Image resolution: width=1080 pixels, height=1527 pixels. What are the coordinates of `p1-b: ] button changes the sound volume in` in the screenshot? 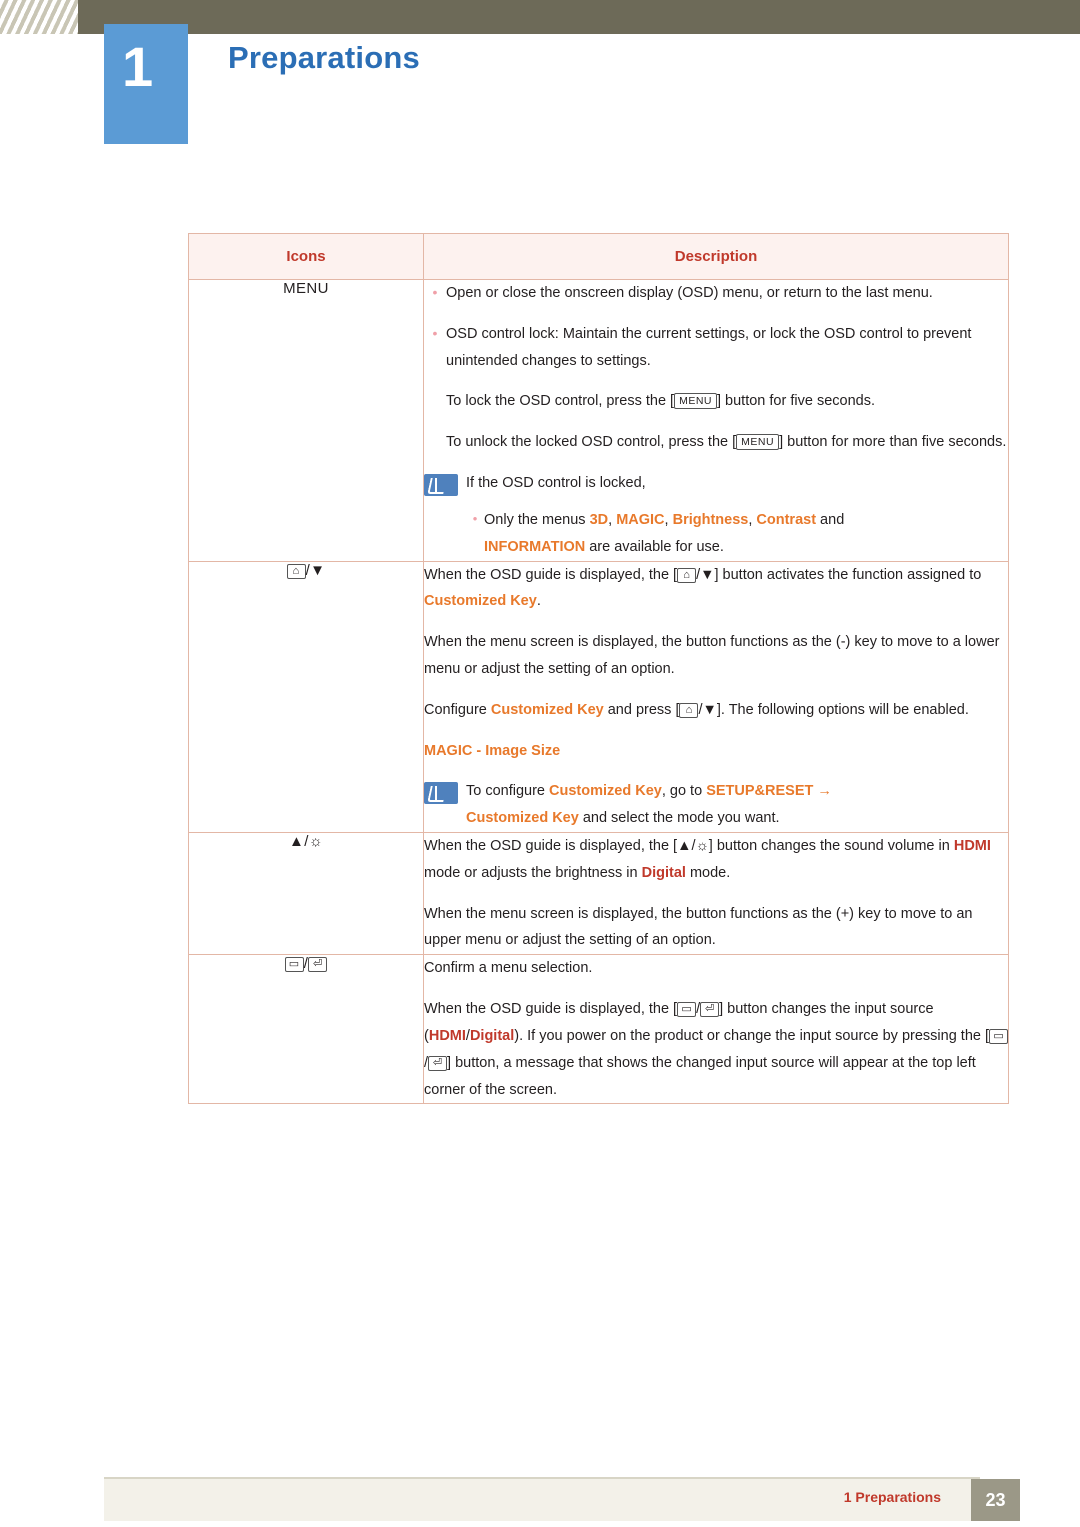 It's located at (831, 846).